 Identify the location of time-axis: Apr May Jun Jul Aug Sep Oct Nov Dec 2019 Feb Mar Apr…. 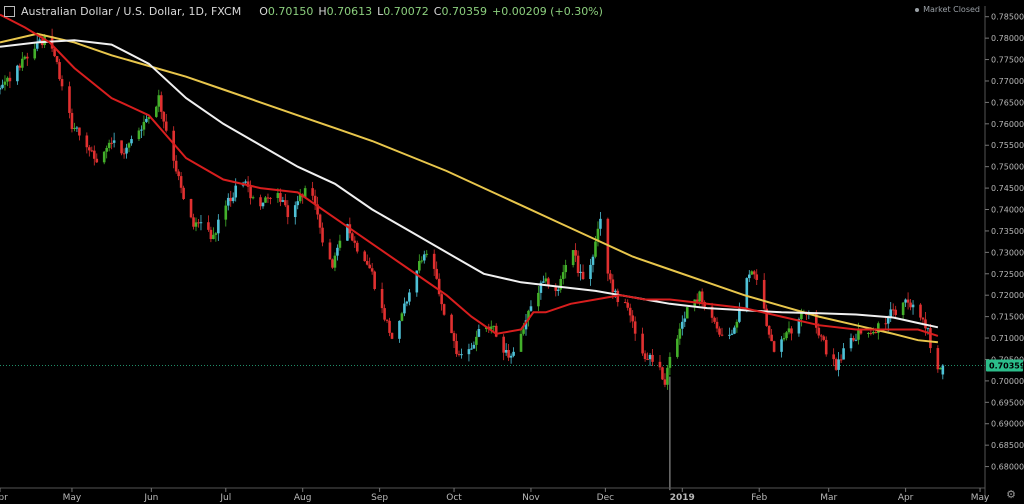
(495, 495).